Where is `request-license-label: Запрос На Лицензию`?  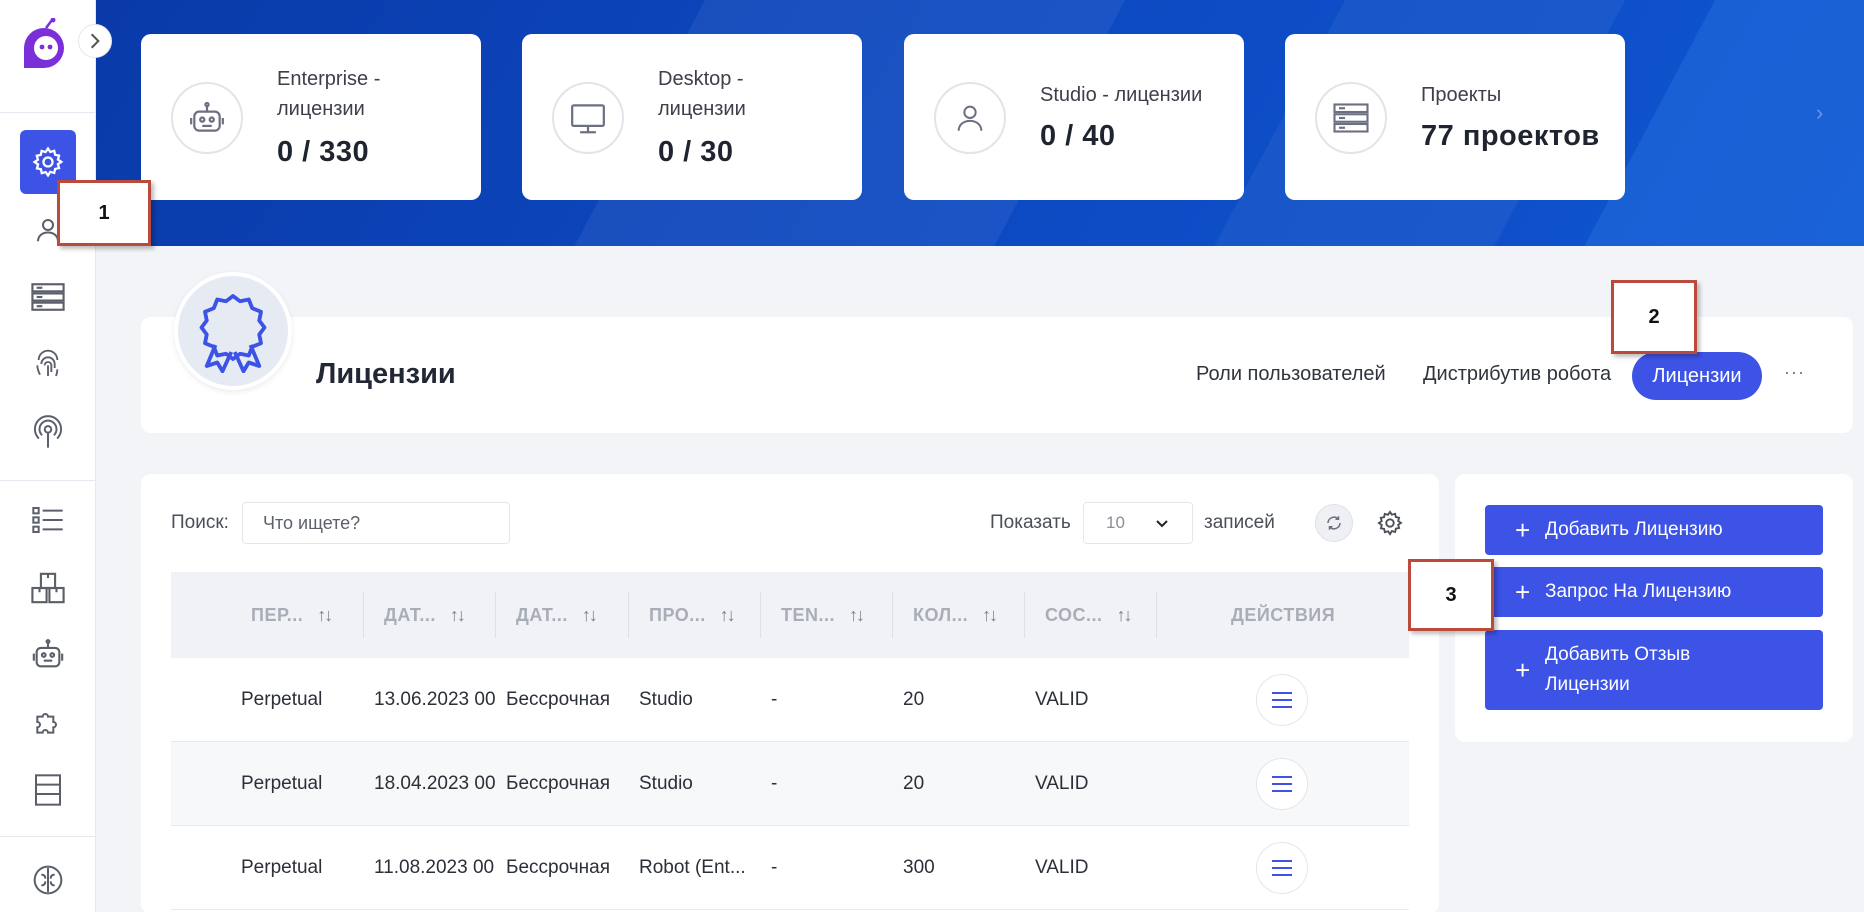
request-license-label: Запрос На Лицензию is located at coordinates (1638, 591).